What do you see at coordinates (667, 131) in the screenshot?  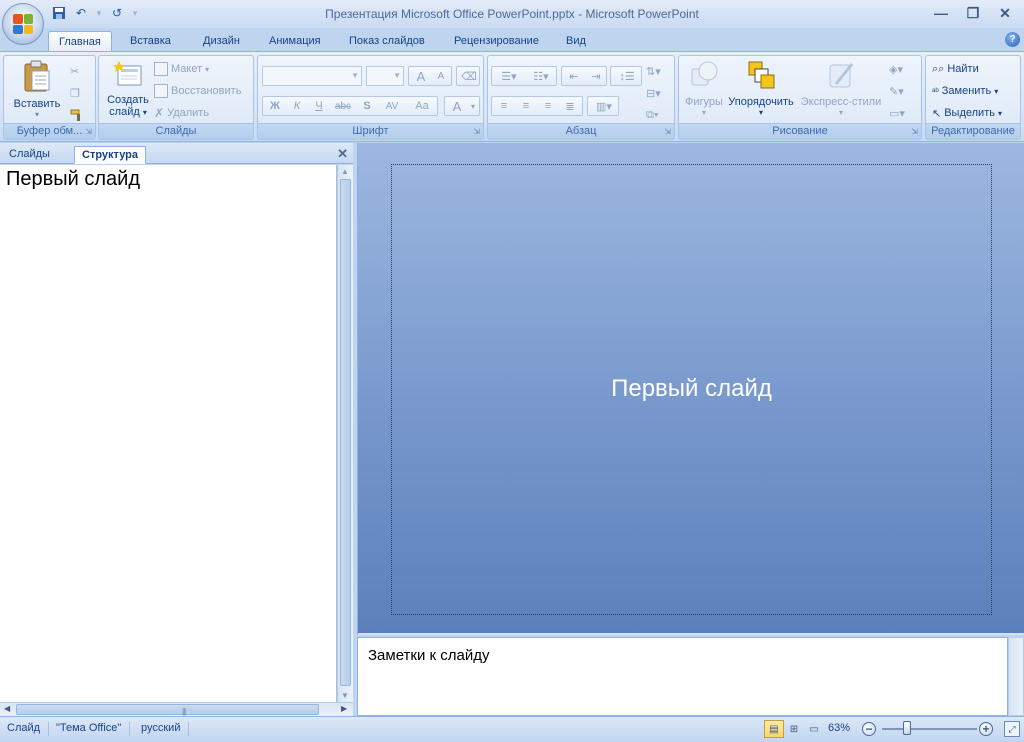 I see `paragraph-launcher-icon: ⇲` at bounding box center [667, 131].